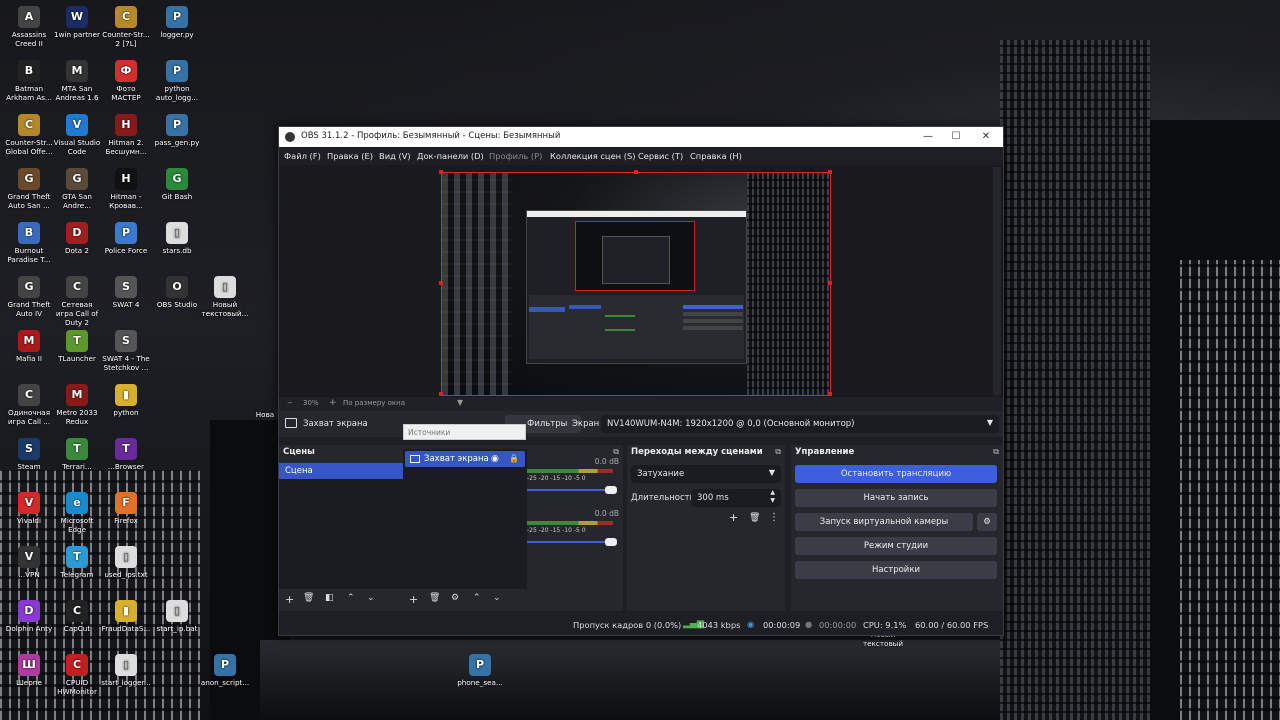 Image resolution: width=1280 pixels, height=720 pixels. Describe the element at coordinates (77, 81) in the screenshot. I see `desktop-icon-mta: M MTA San Andreas 1.6` at that location.